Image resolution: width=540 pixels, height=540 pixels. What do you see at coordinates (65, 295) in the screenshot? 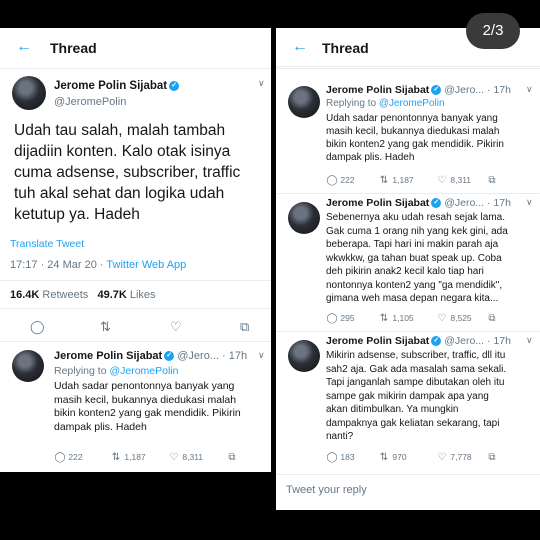
I see `retweets-label: Retweets` at bounding box center [65, 295].